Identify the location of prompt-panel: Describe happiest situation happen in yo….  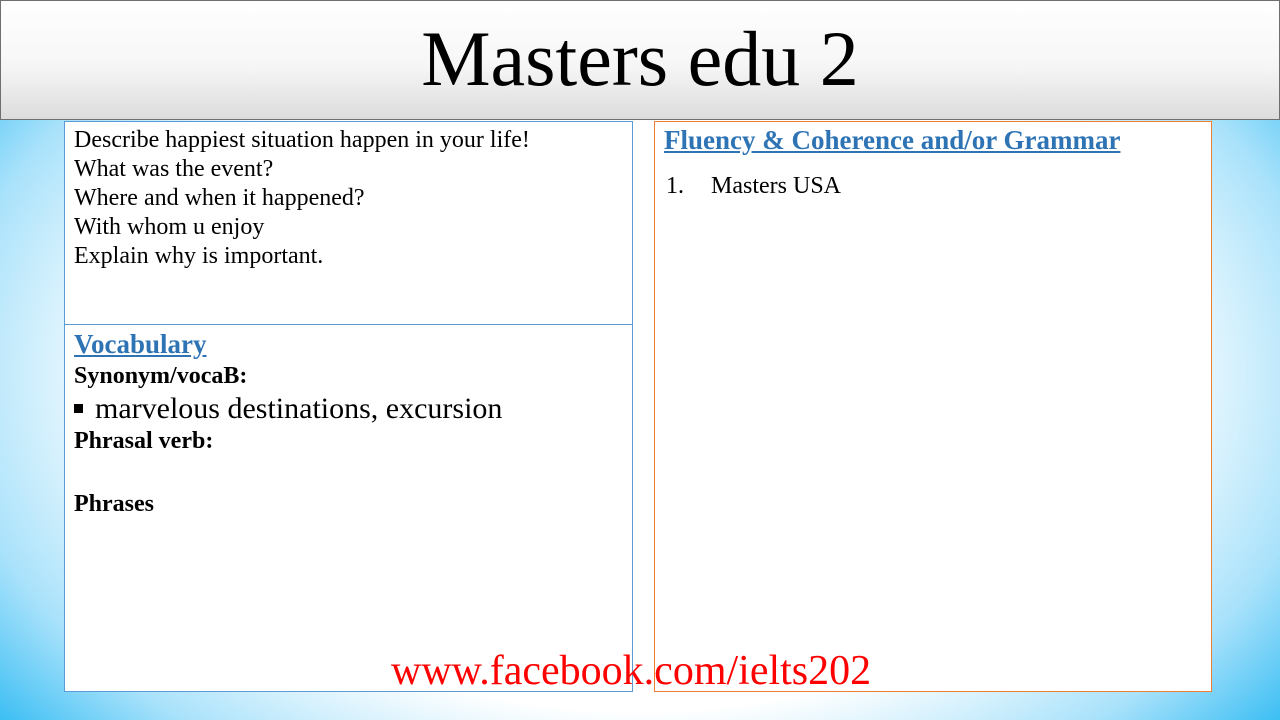
(348, 223).